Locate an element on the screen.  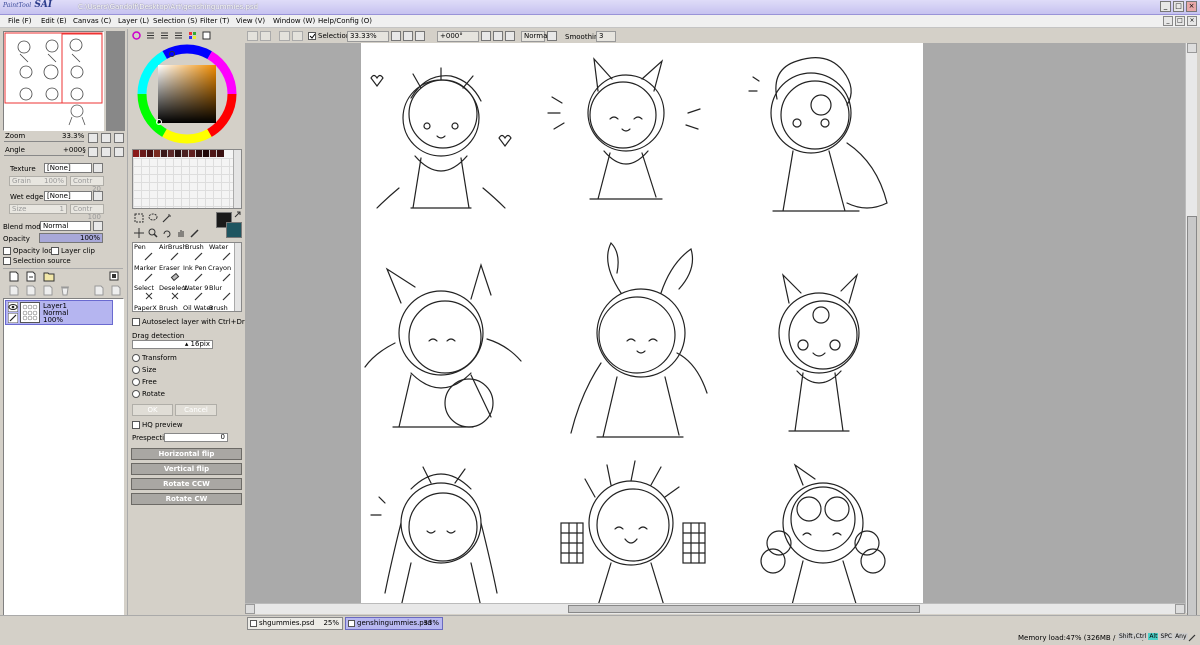
maximize-button: □ is located at coordinates (1178, 6).